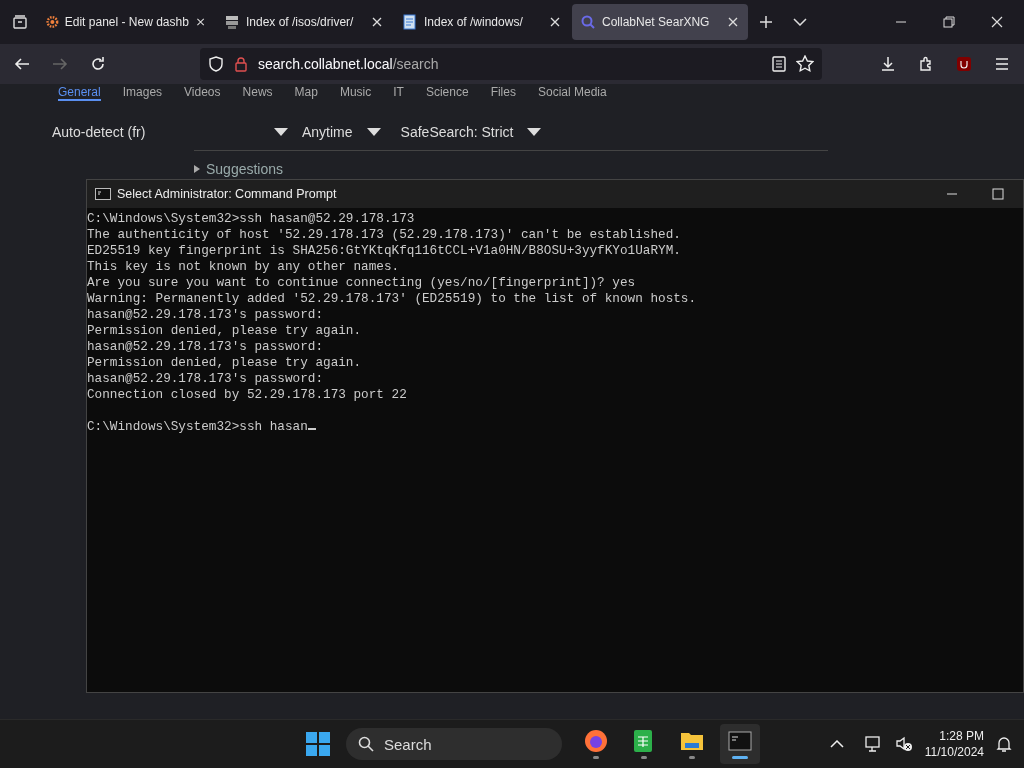 The height and width of the screenshot is (768, 1024). What do you see at coordinates (596, 741) in the screenshot?
I see `browser-icon` at bounding box center [596, 741].